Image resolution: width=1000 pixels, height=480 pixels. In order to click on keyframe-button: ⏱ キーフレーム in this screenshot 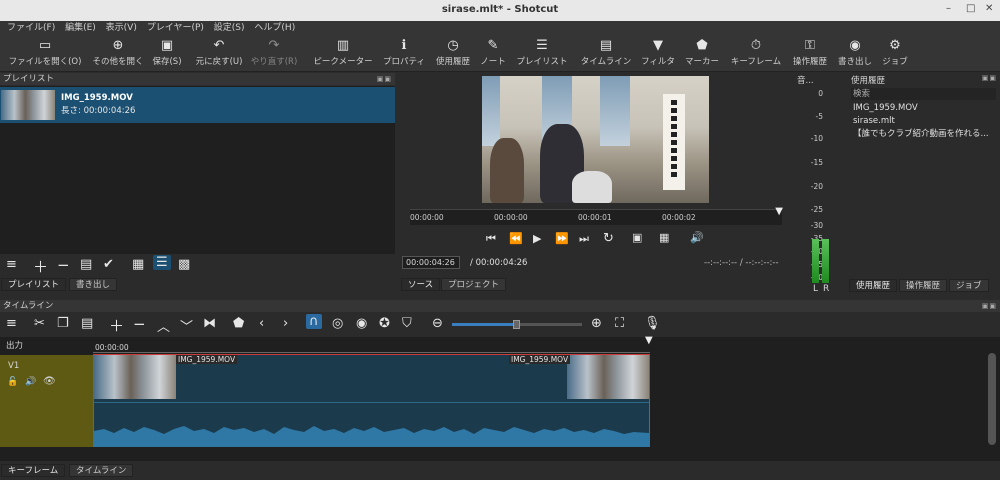, I will do `click(756, 52)`.